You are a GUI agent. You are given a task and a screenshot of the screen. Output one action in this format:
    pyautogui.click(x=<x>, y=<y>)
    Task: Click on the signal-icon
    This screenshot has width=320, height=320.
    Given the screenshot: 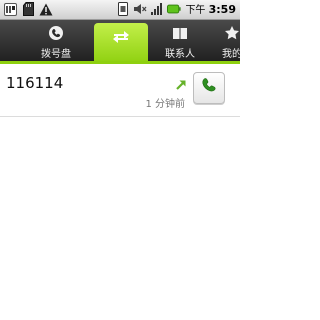 What is the action you would take?
    pyautogui.click(x=157, y=9)
    